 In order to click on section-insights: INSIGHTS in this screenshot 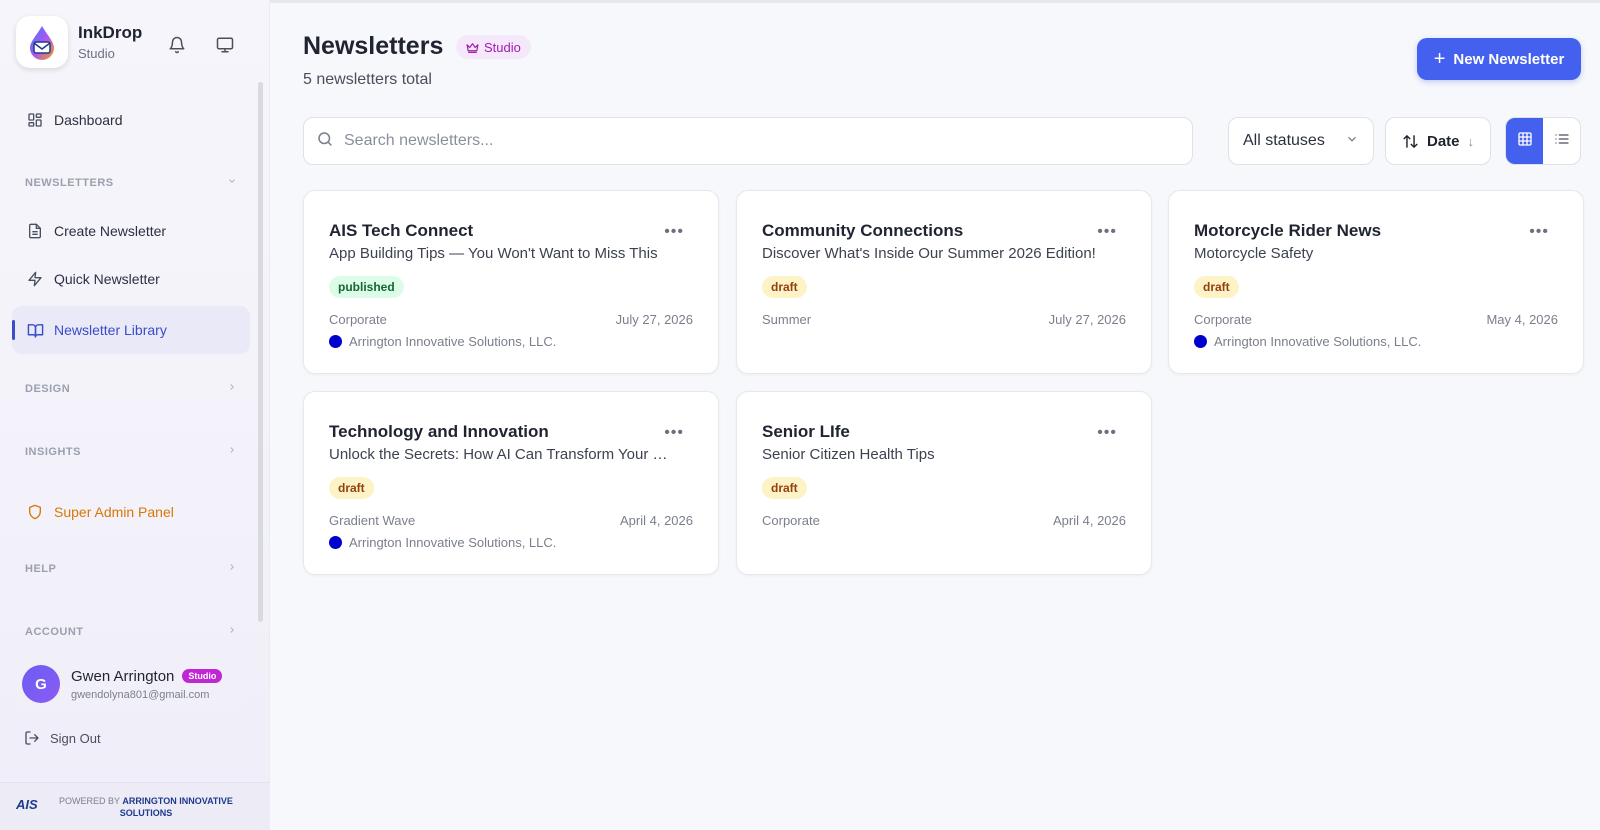, I will do `click(131, 451)`.